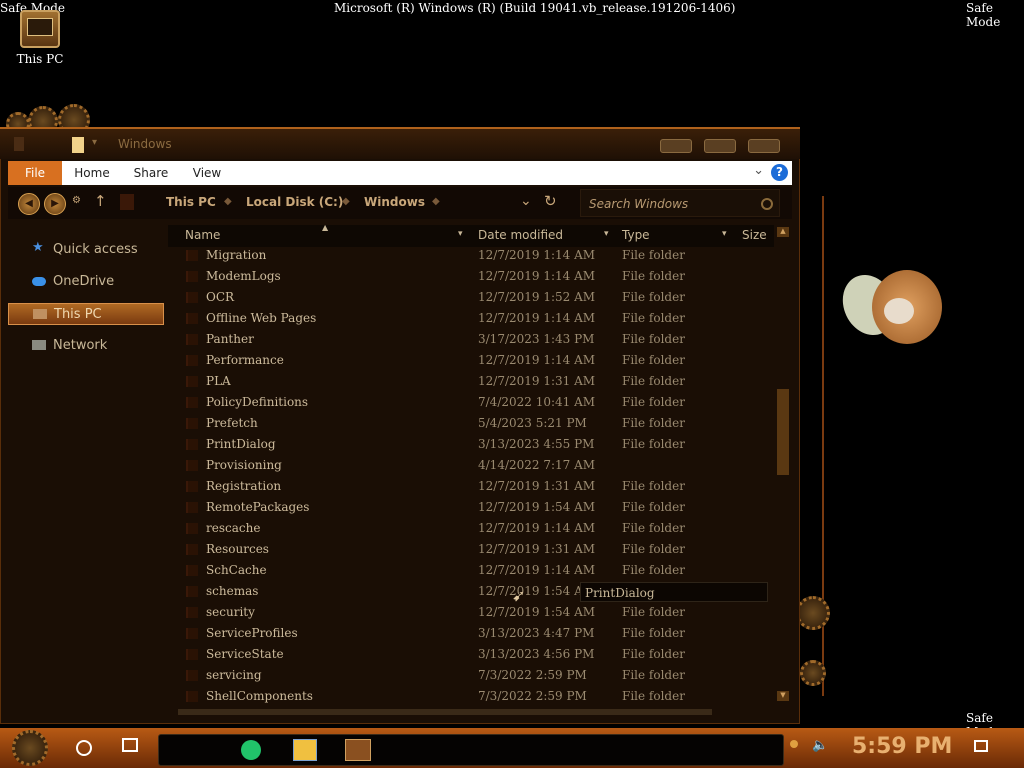 The image size is (1024, 768). Describe the element at coordinates (779, 172) in the screenshot. I see `help-button: ?` at that location.